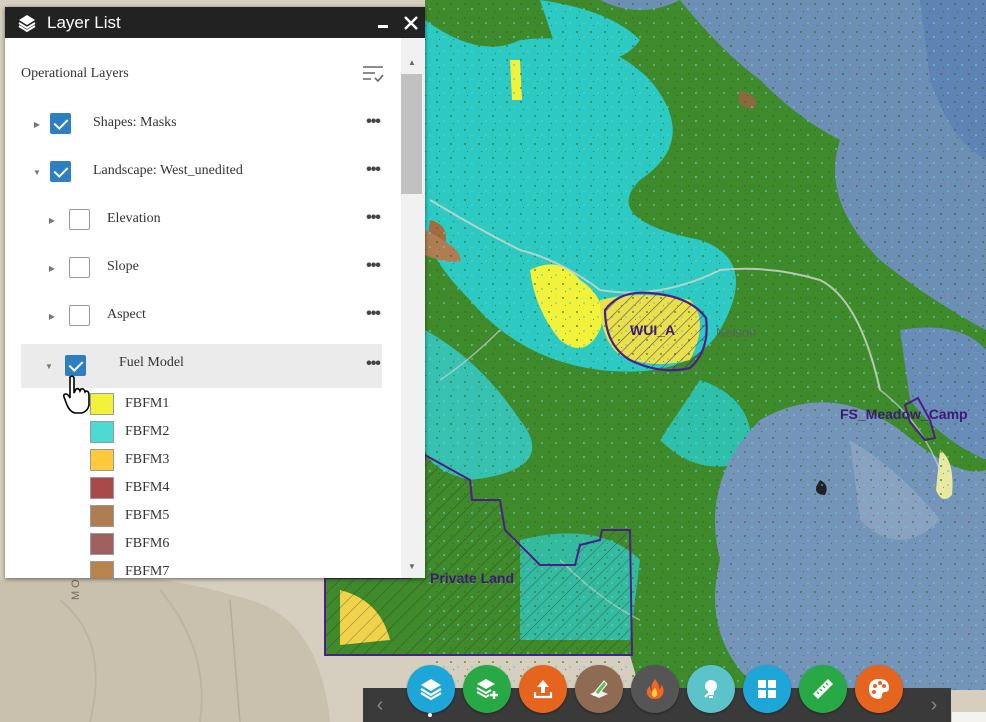 The height and width of the screenshot is (722, 986). I want to click on fire-button, so click(655, 689).